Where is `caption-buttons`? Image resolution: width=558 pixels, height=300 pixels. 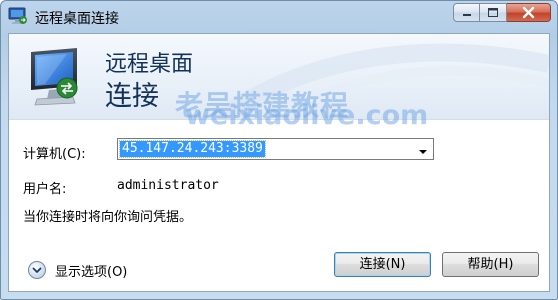
caption-buttons is located at coordinates (502, 12).